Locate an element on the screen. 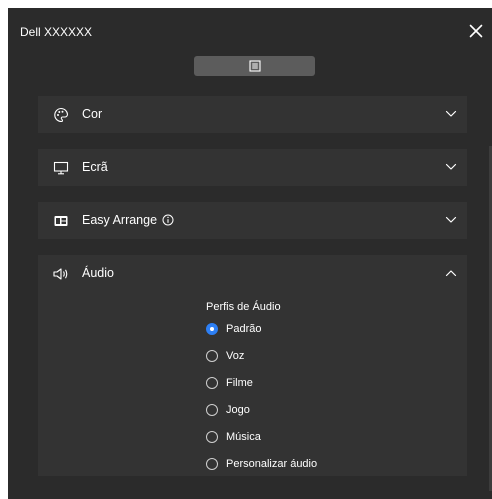 This screenshot has width=492, height=499. audio-profile-option: Filme is located at coordinates (229, 383).